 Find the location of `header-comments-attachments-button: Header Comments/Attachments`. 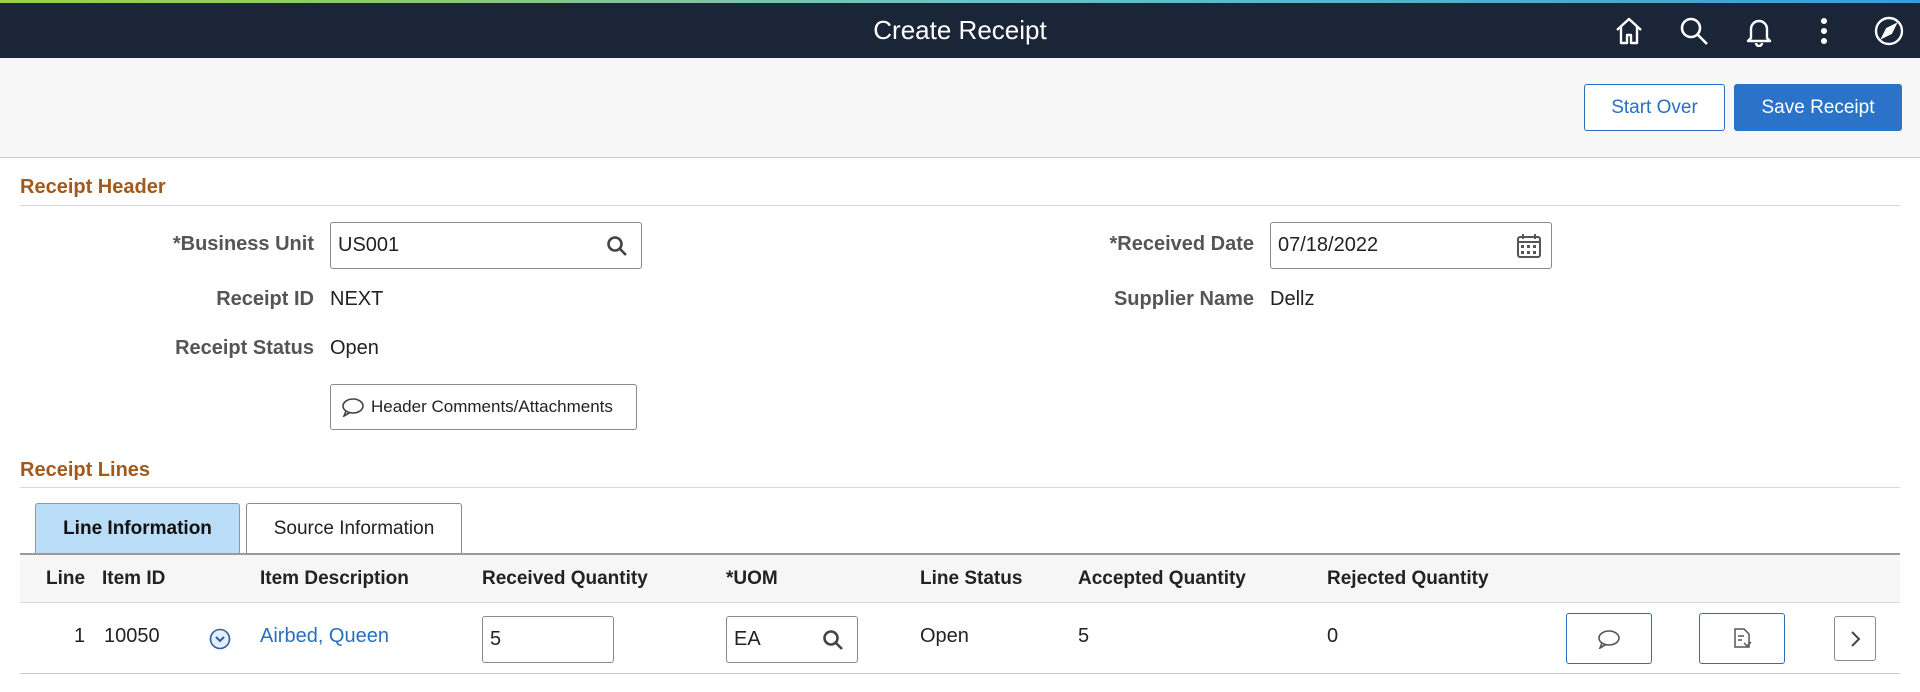

header-comments-attachments-button: Header Comments/Attachments is located at coordinates (483, 407).